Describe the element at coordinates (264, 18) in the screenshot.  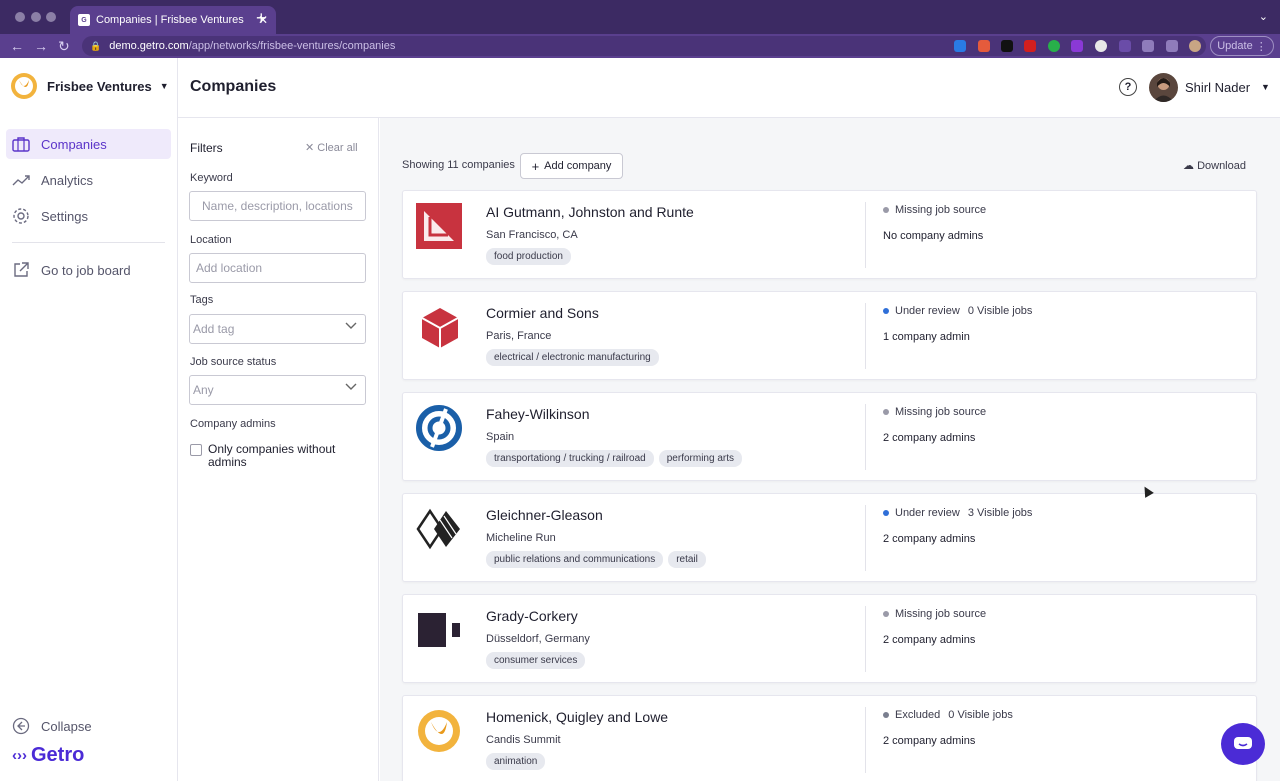
I see `new-tab-icon: +` at that location.